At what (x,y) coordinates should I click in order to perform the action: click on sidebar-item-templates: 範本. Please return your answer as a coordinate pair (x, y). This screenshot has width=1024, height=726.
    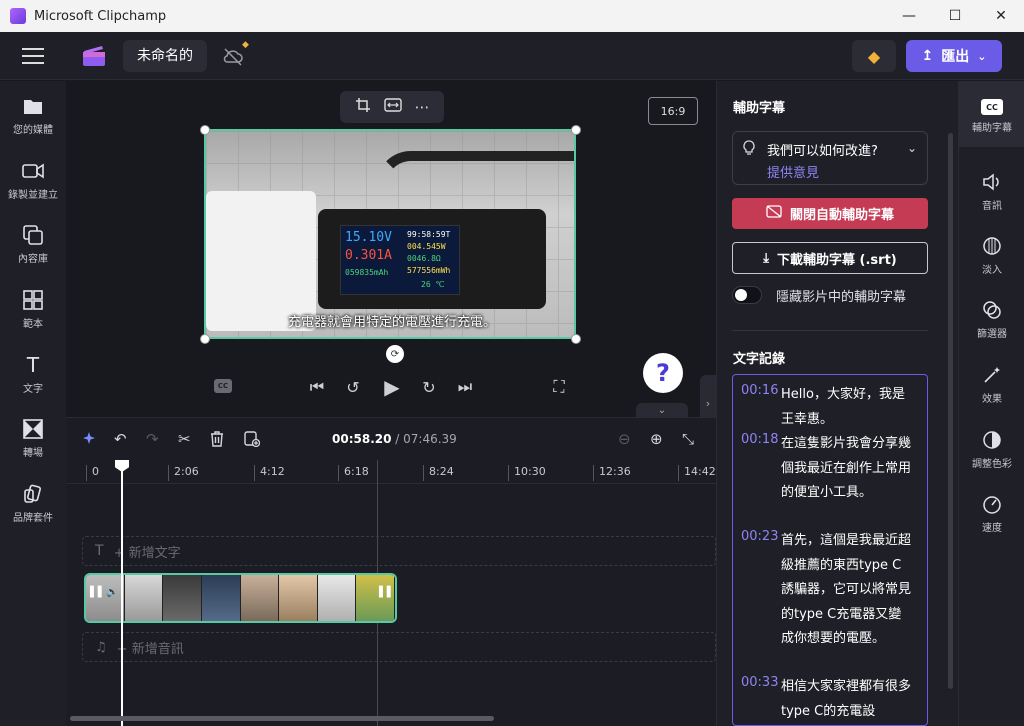
    Looking at the image, I should click on (33, 309).